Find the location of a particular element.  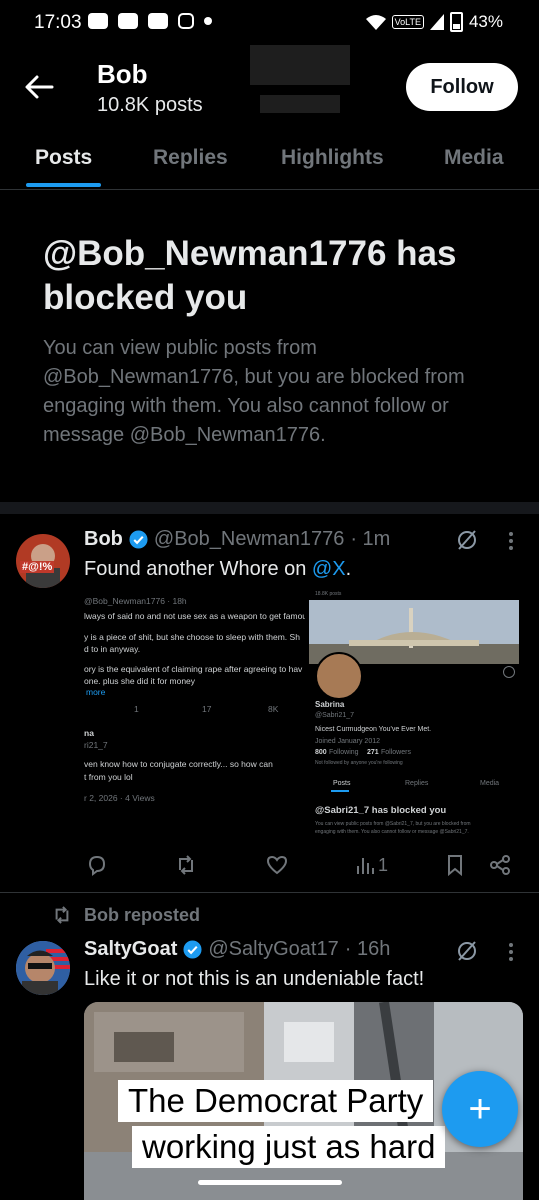

compose-post-button: + is located at coordinates (480, 1109).